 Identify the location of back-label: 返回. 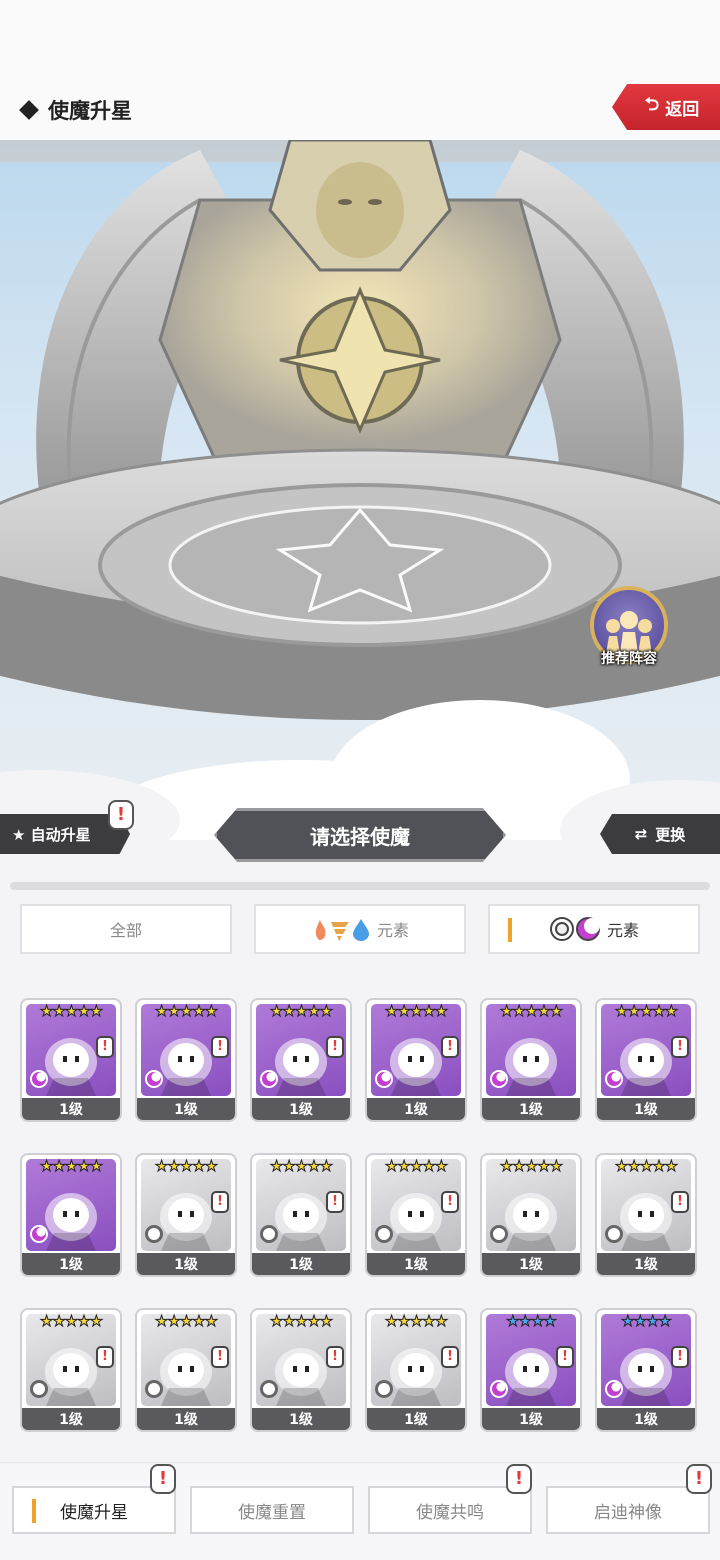
(682, 109).